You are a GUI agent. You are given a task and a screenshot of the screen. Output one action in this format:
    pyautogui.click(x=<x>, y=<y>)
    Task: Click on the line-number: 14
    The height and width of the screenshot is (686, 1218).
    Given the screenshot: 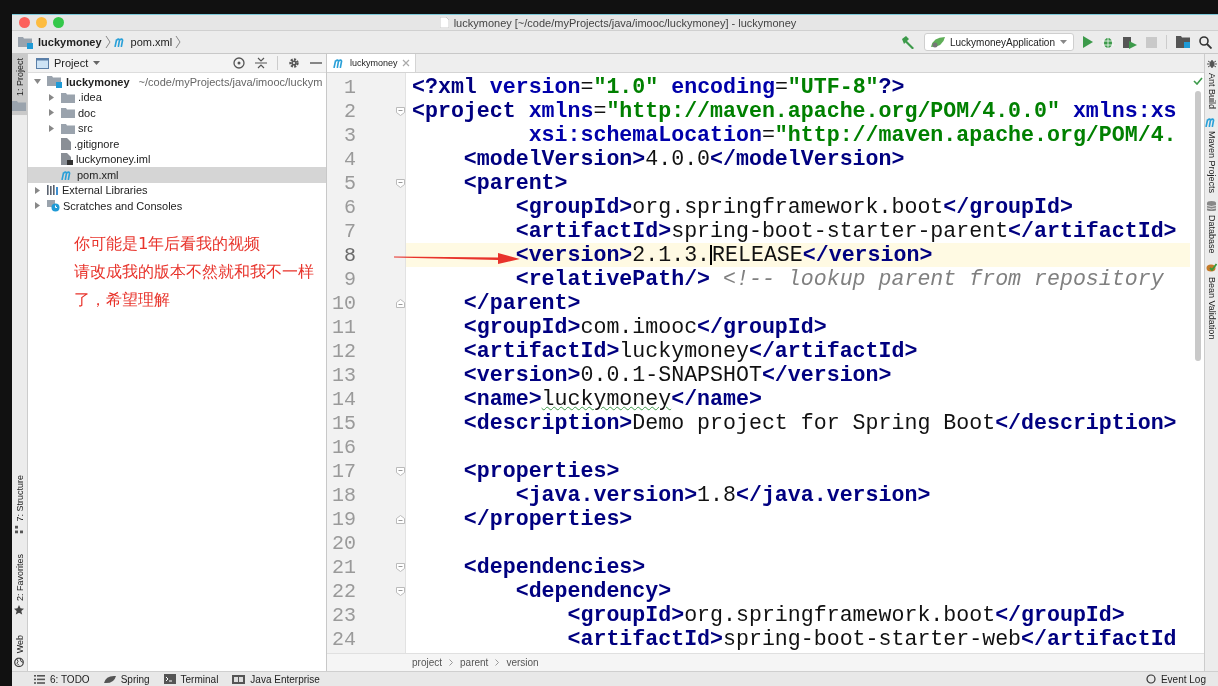 What is the action you would take?
    pyautogui.click(x=343, y=399)
    